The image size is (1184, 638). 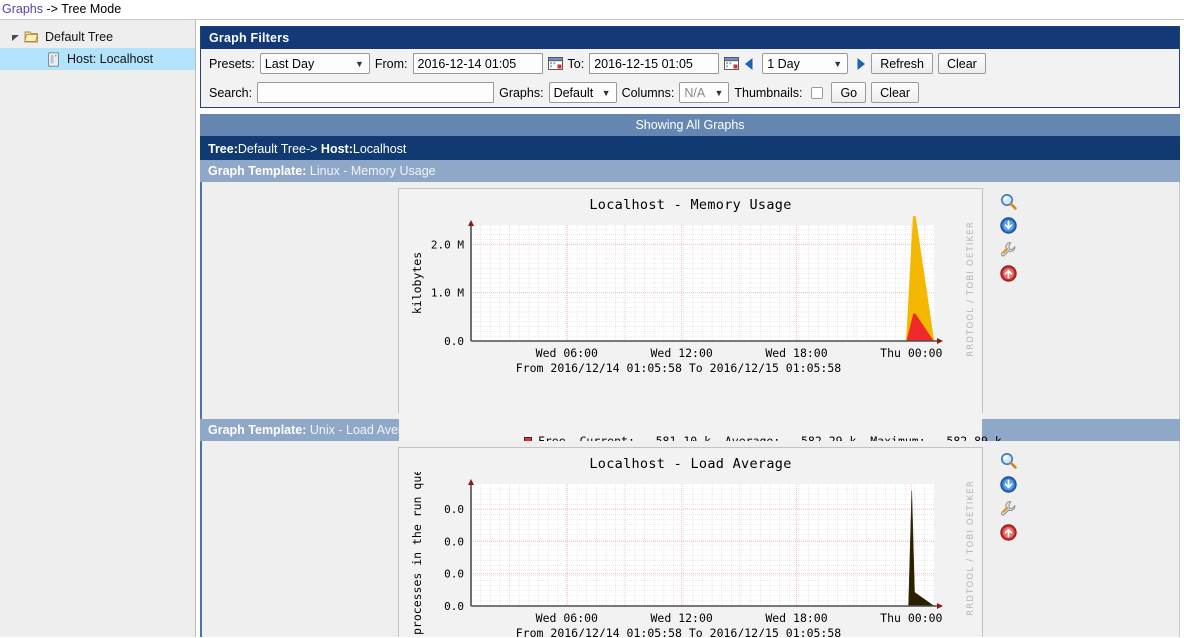 What do you see at coordinates (391, 63) in the screenshot?
I see `from-label: From:` at bounding box center [391, 63].